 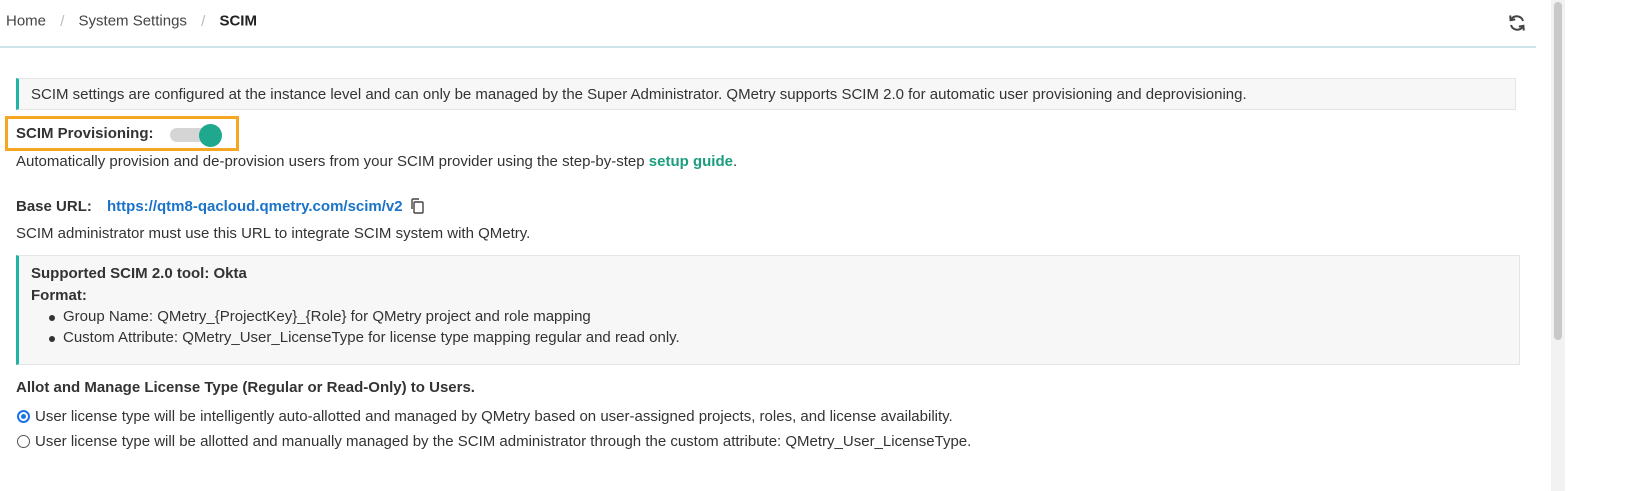 What do you see at coordinates (23, 416) in the screenshot?
I see `radio-auto` at bounding box center [23, 416].